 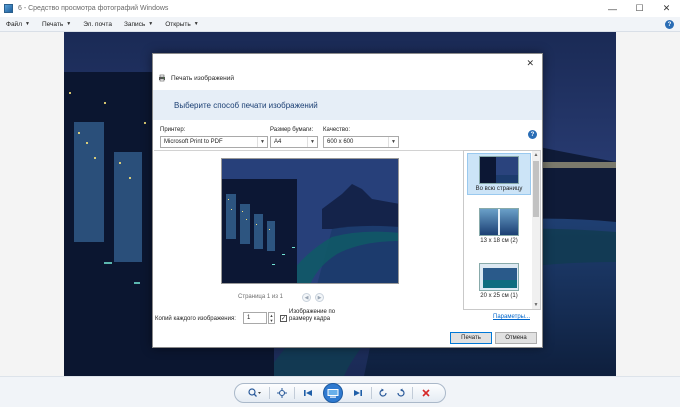 I want to click on prev-page-icon: ◀, so click(x=306, y=297).